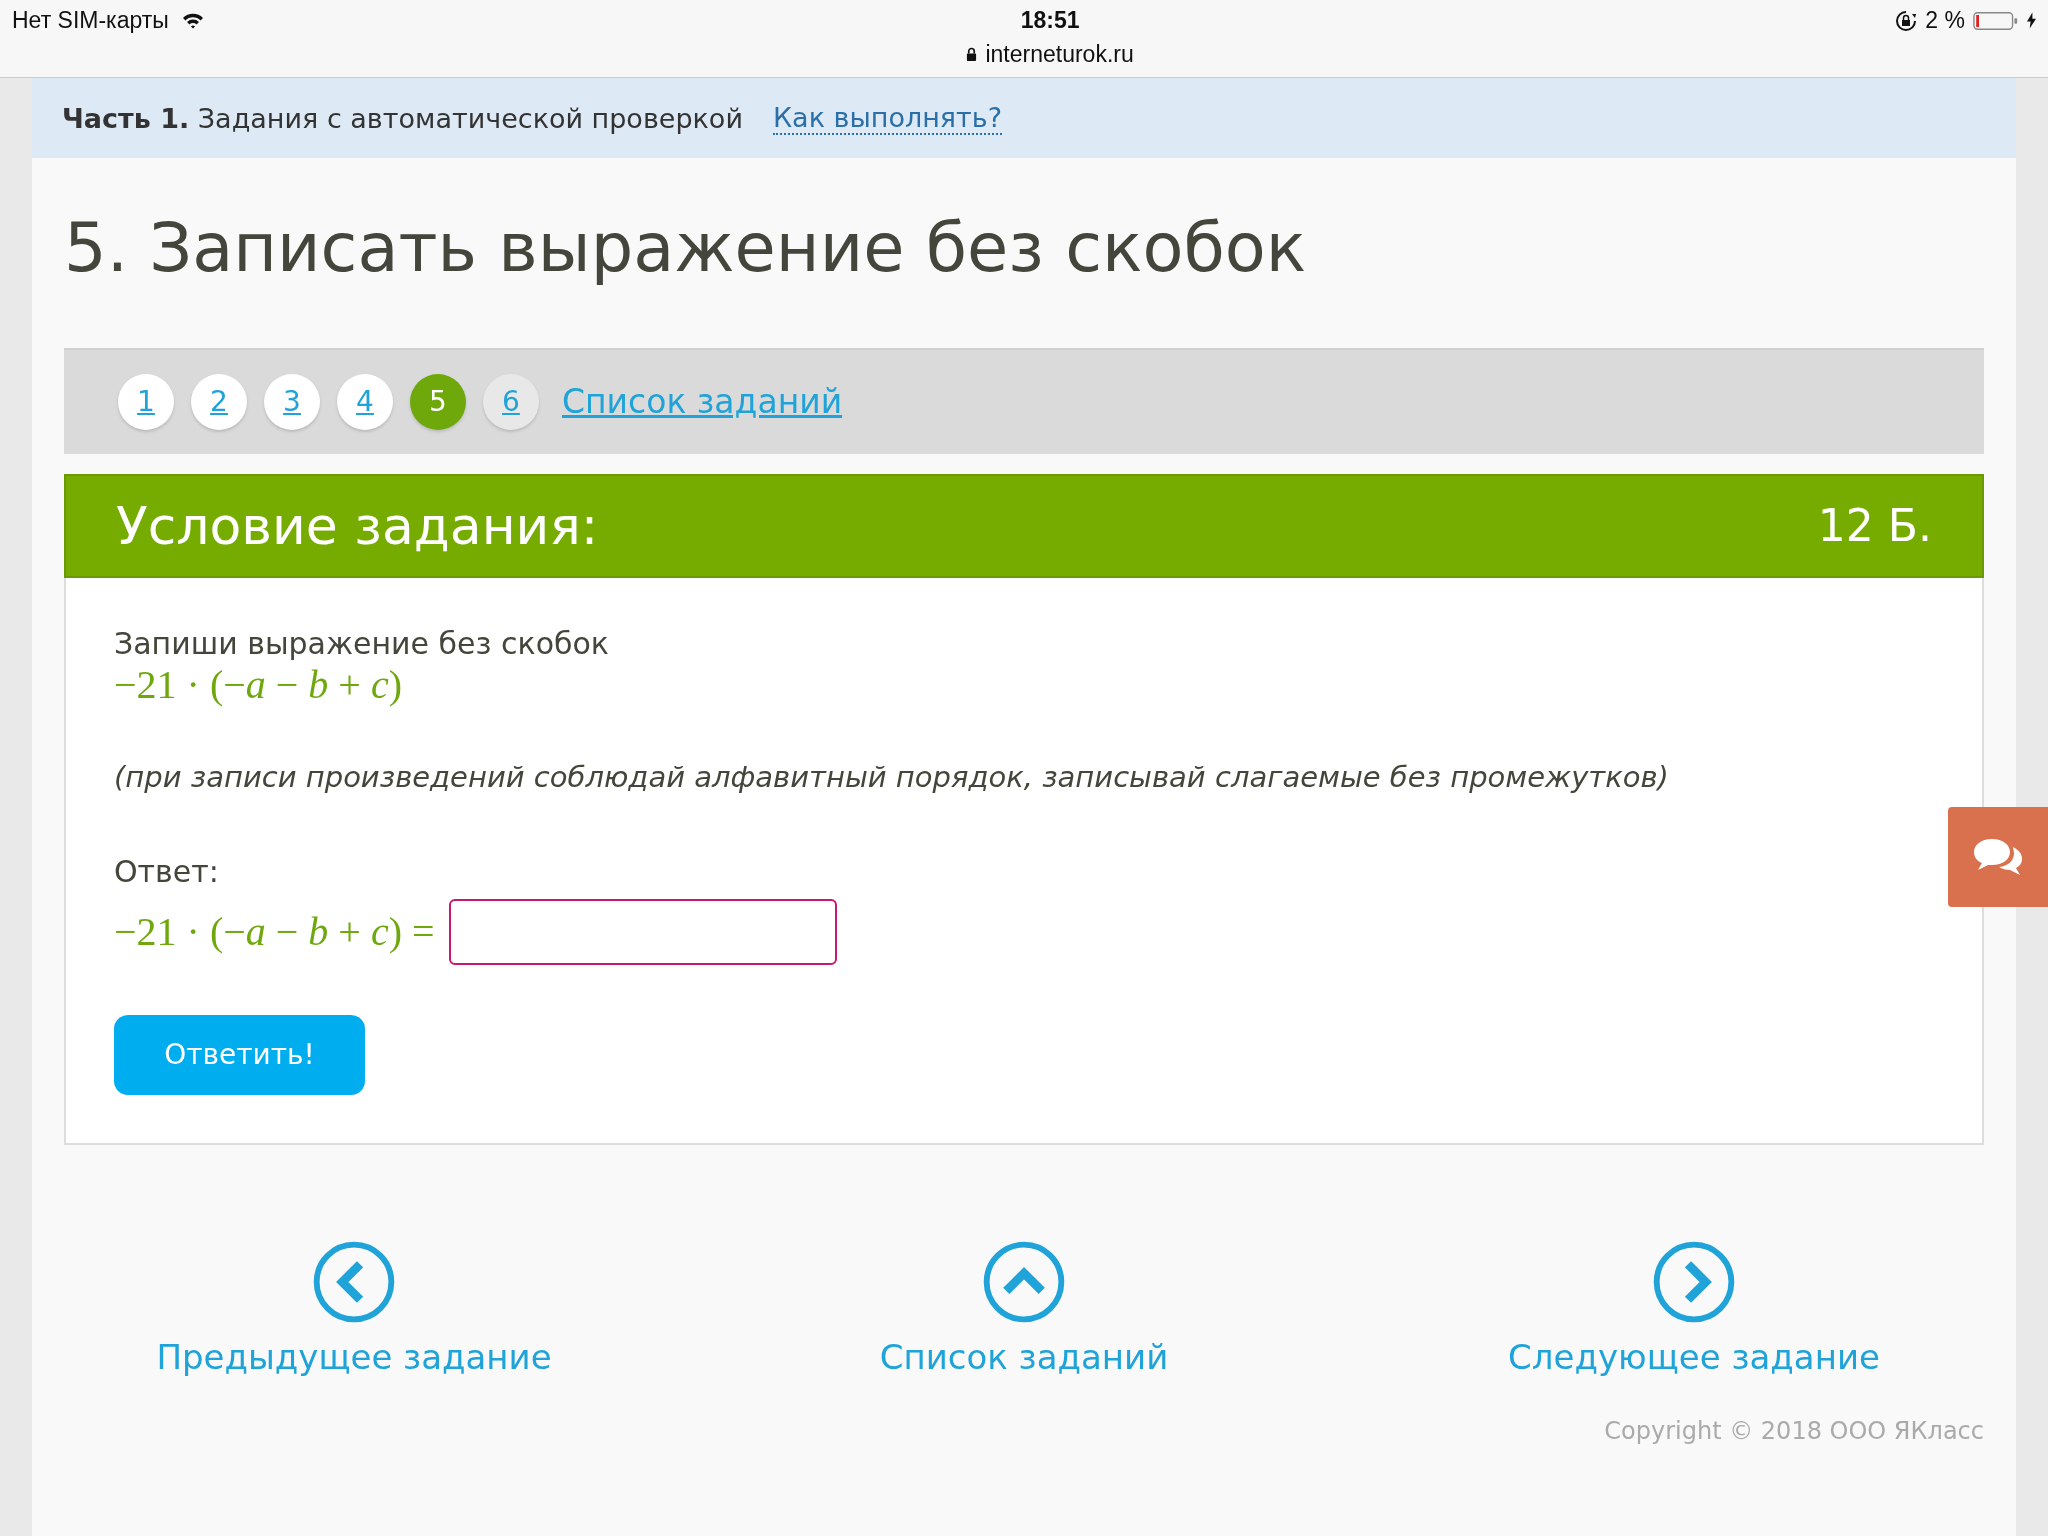 This screenshot has height=1536, width=2048. Describe the element at coordinates (90, 20) in the screenshot. I see `carrier-label: Нет SIM-карты` at that location.